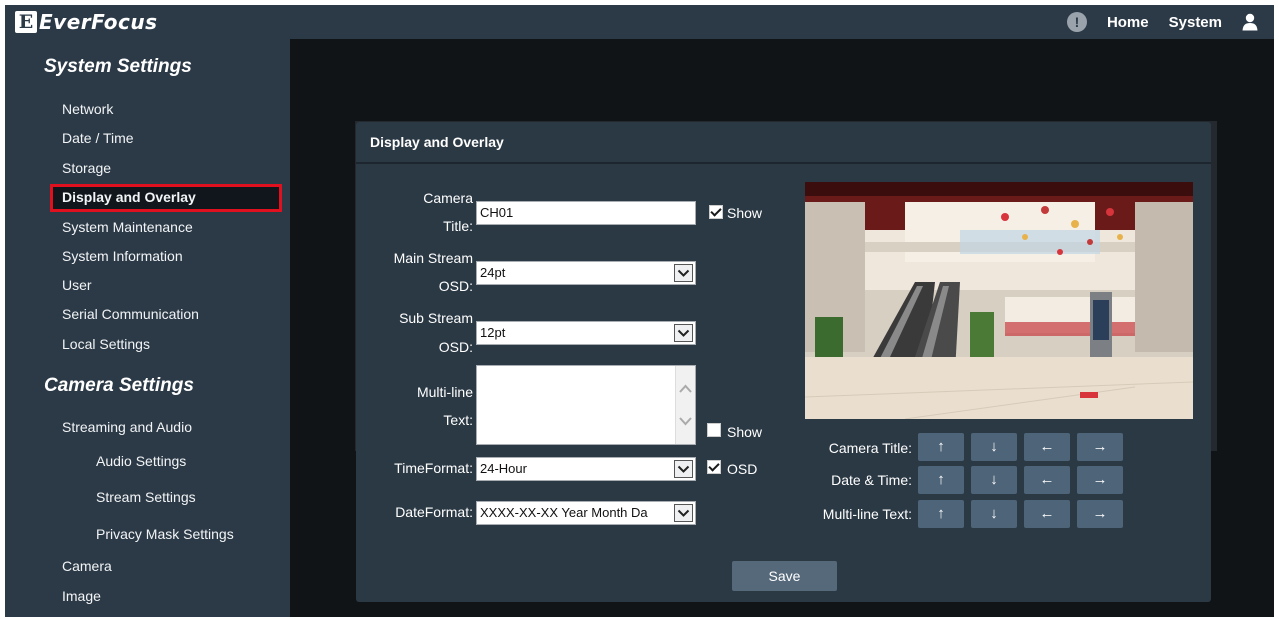 The image size is (1279, 619). What do you see at coordinates (455, 286) in the screenshot?
I see `main-stream-label-2: OSD:` at bounding box center [455, 286].